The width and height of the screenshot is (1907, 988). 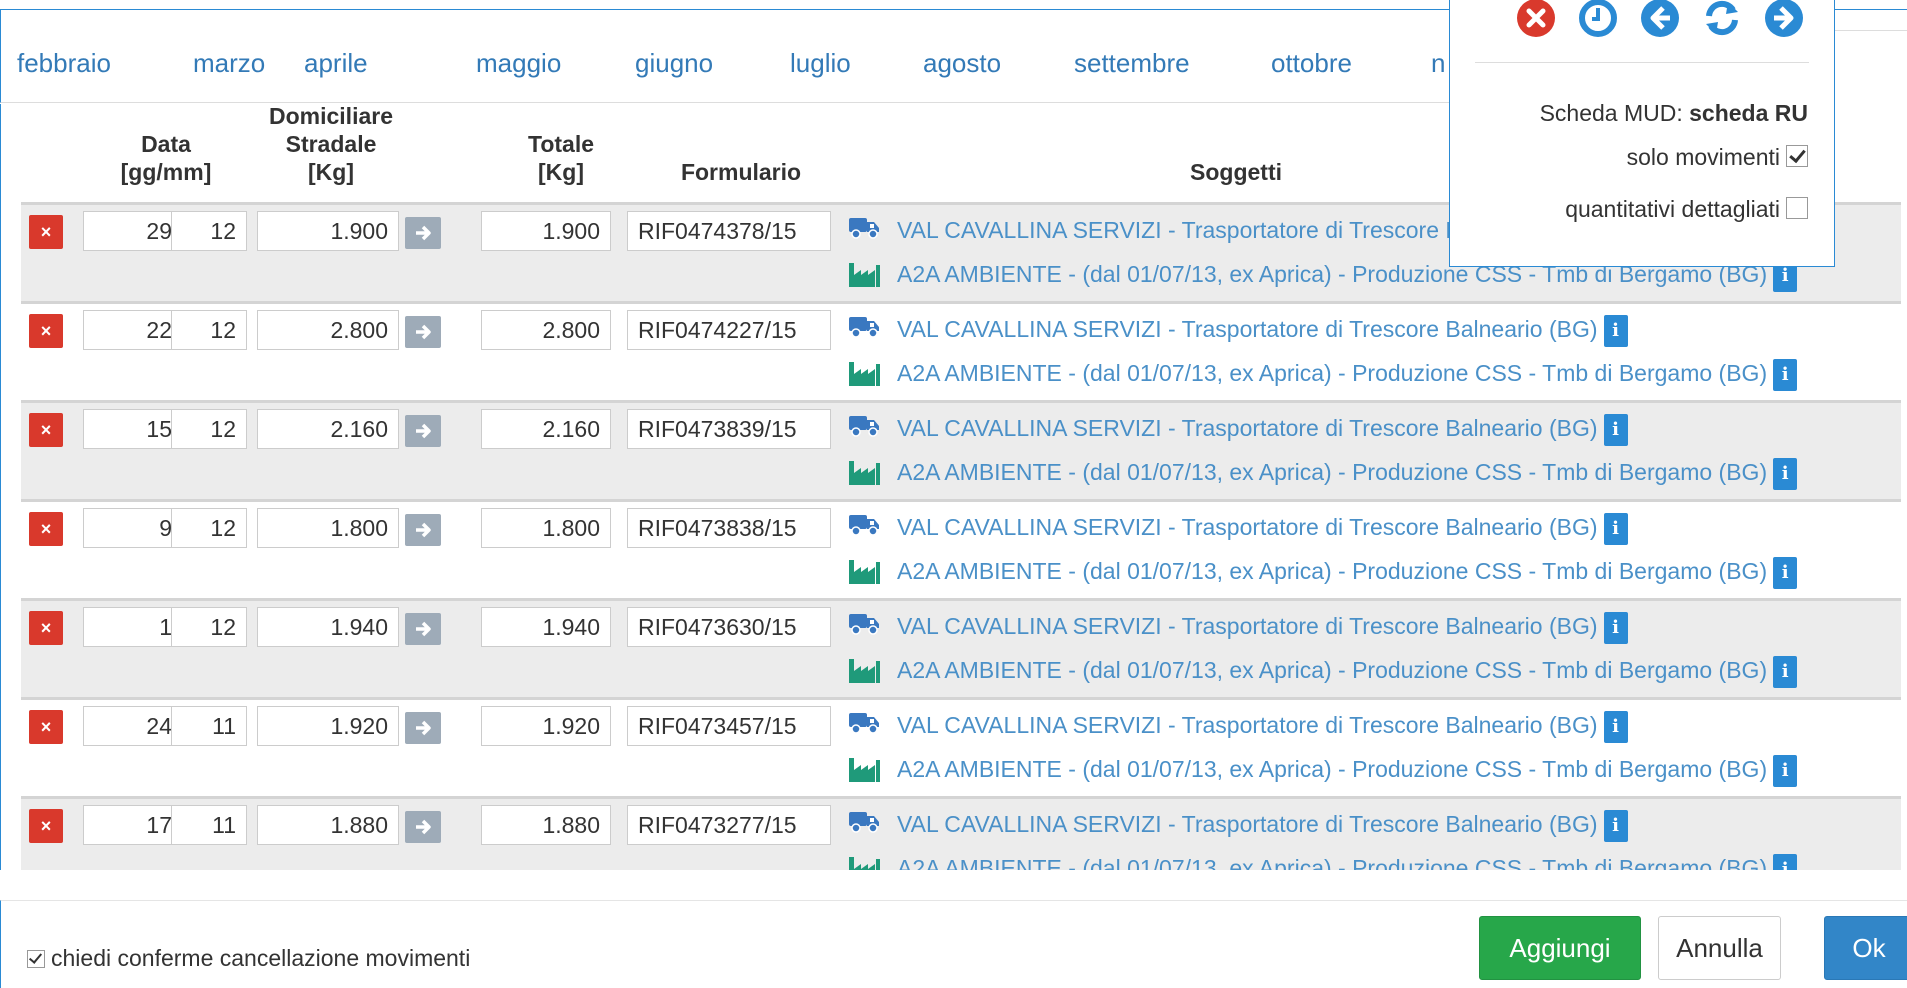 What do you see at coordinates (962, 63) in the screenshot?
I see `tab-agosto: agosto` at bounding box center [962, 63].